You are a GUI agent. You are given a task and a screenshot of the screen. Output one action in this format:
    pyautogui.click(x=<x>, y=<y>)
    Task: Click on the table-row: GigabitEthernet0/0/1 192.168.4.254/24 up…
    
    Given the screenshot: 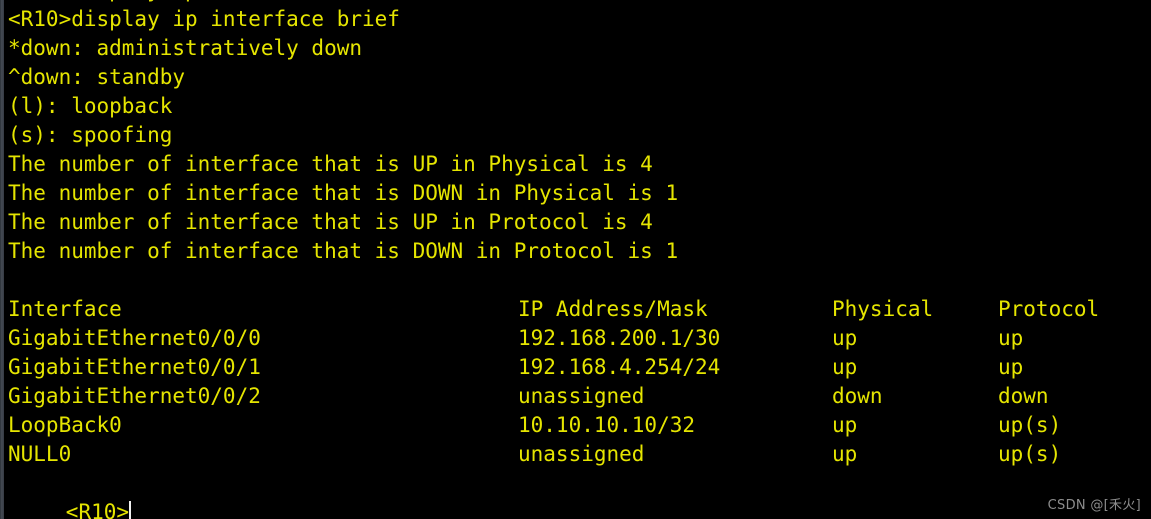 What is the action you would take?
    pyautogui.click(x=578, y=367)
    